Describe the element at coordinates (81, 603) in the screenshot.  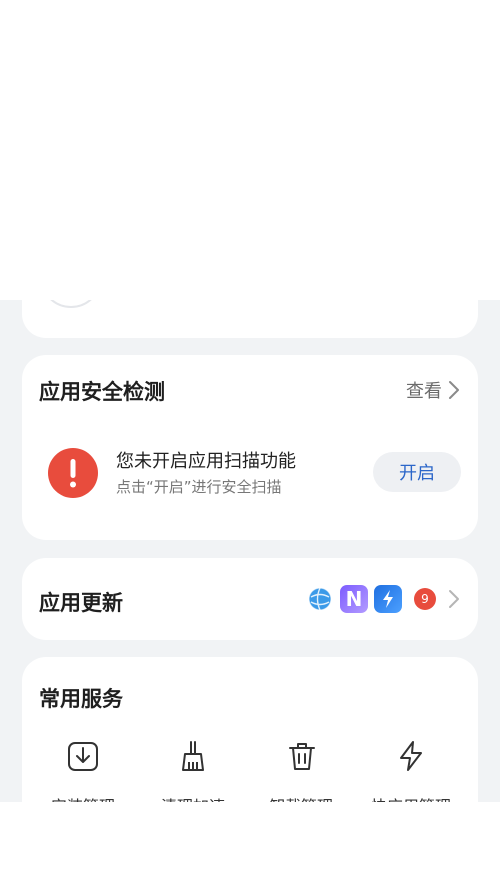
I see `update-title: 应用更新` at that location.